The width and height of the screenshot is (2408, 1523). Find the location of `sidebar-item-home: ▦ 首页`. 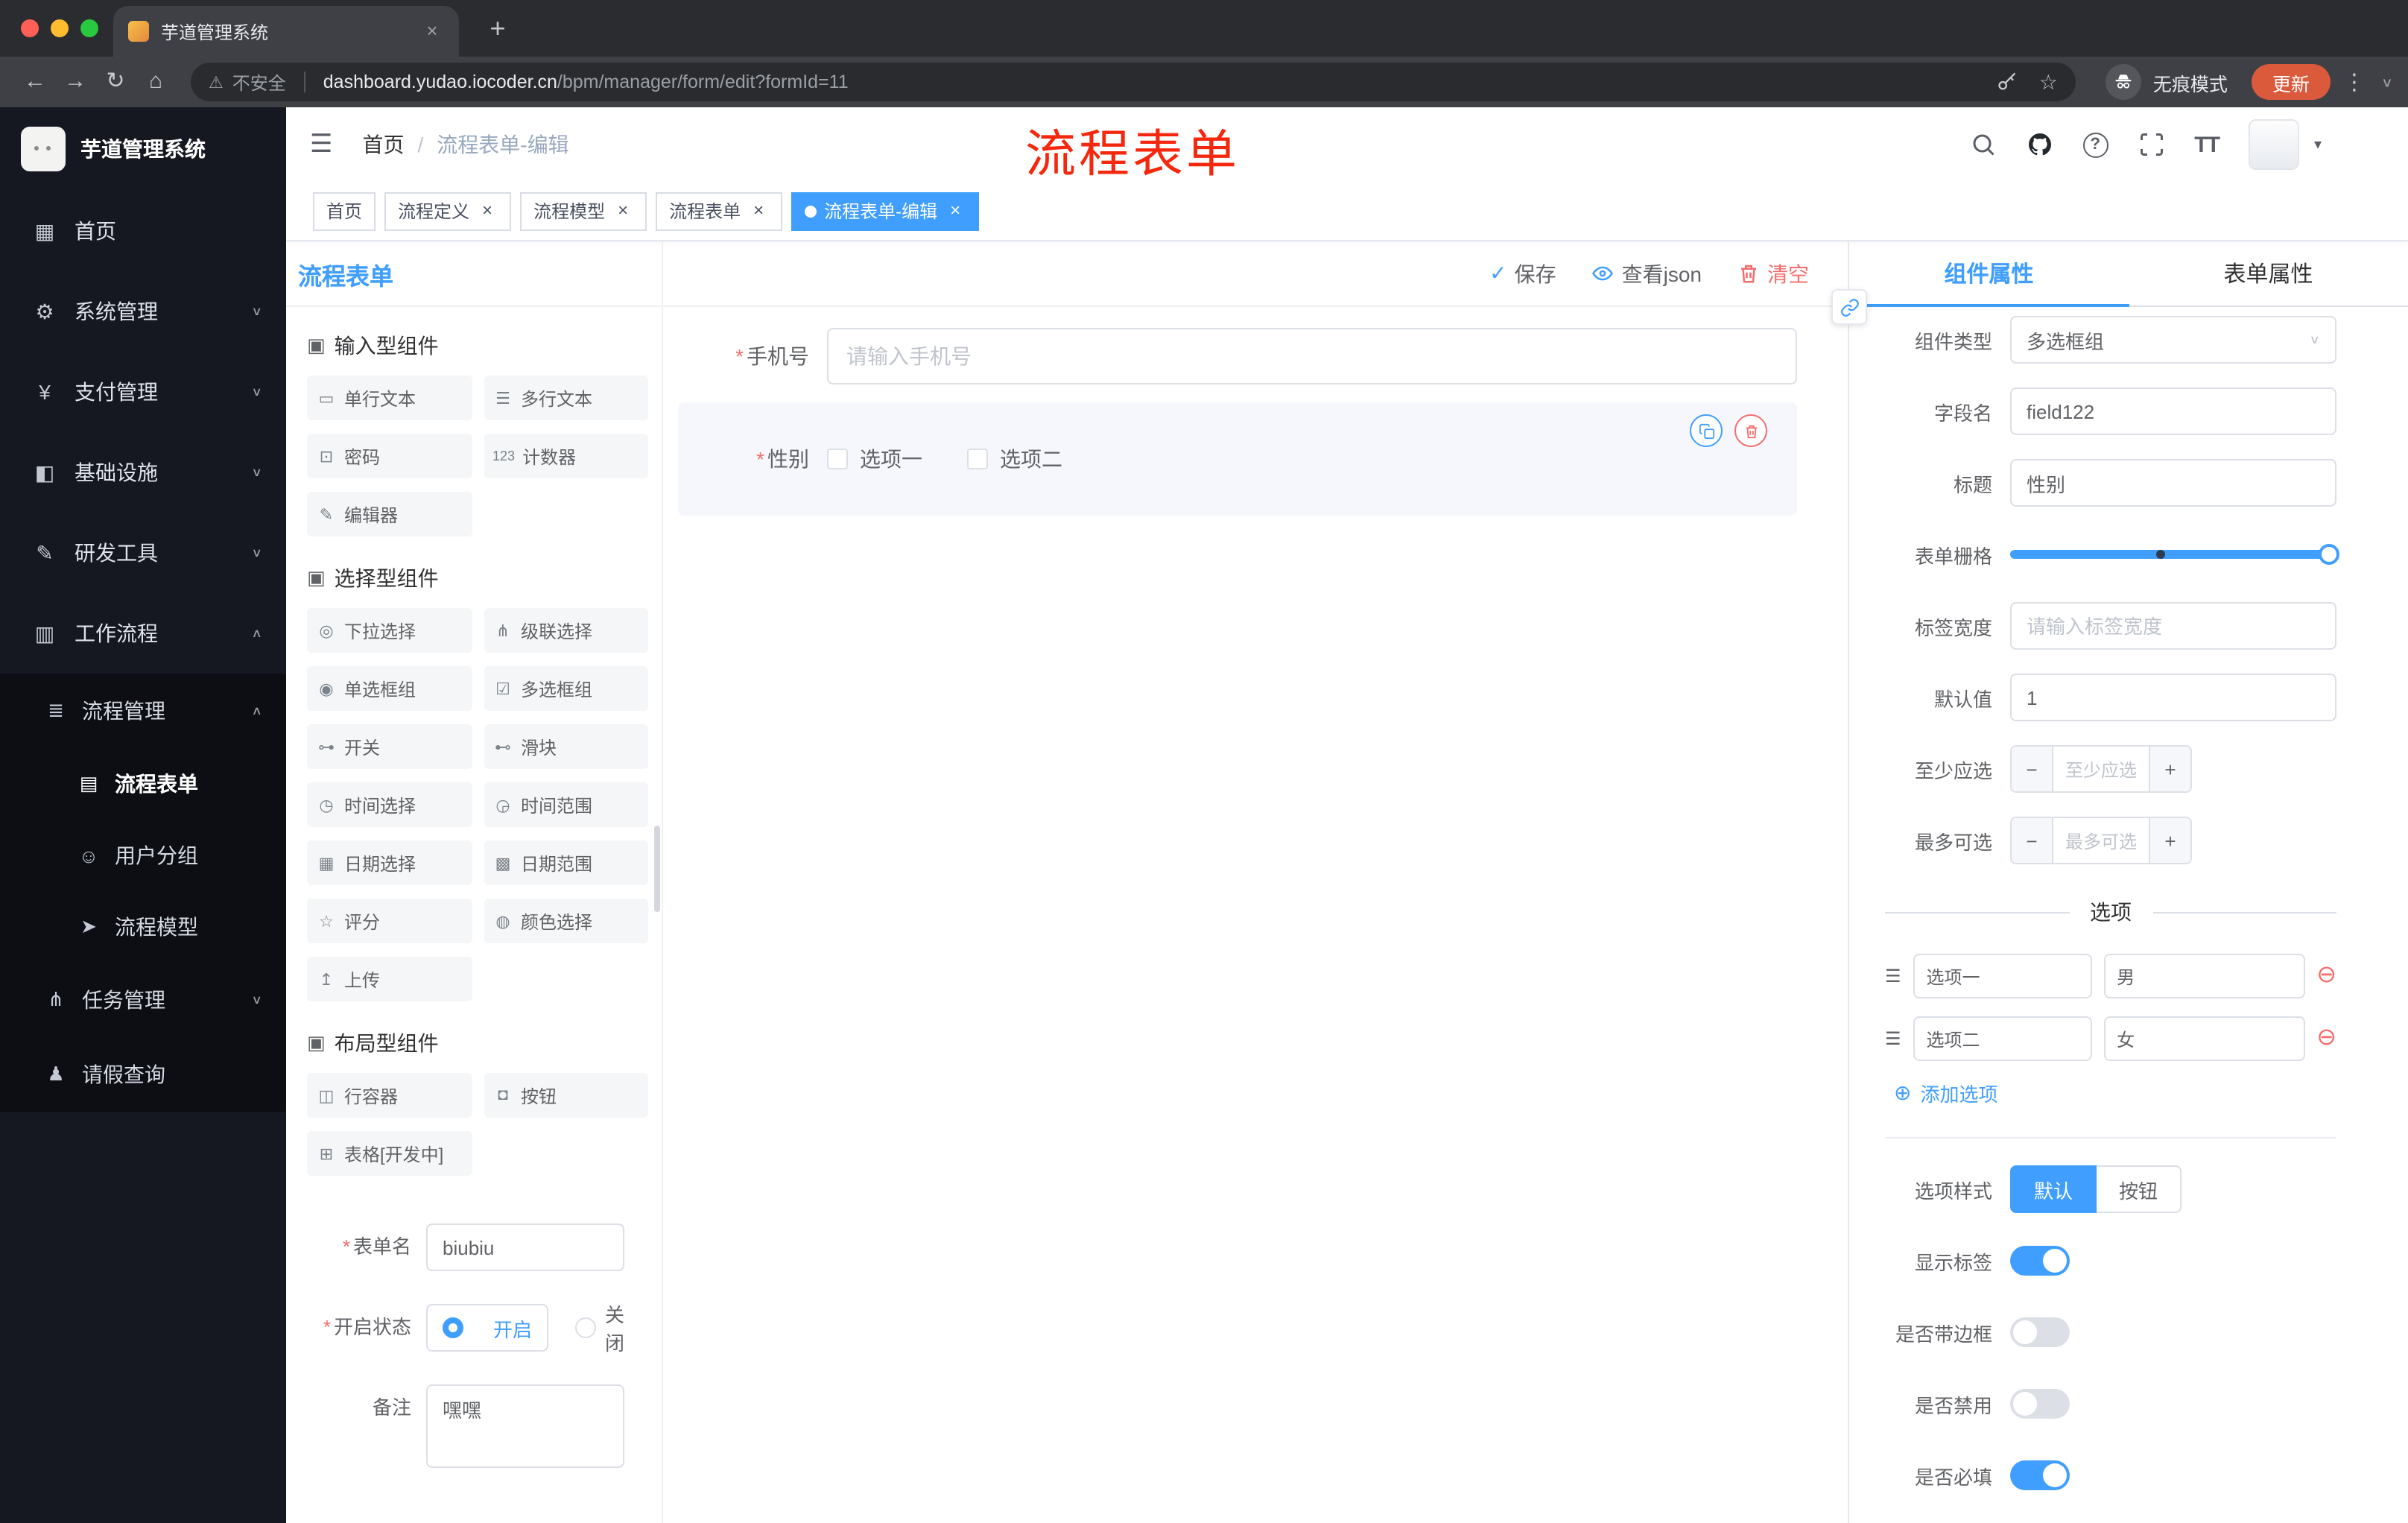

sidebar-item-home: ▦ 首页 is located at coordinates (143, 231).